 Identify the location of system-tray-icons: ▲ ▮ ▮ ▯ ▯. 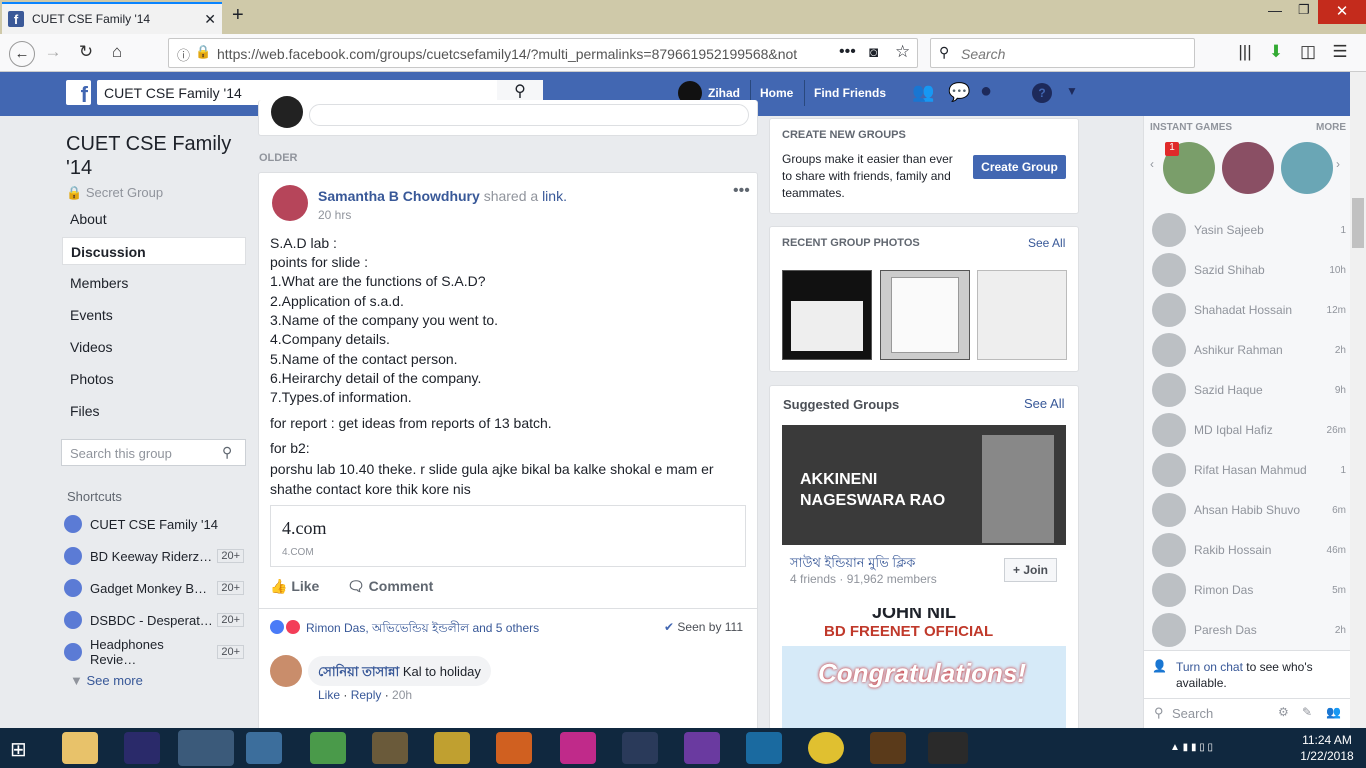
(1191, 747).